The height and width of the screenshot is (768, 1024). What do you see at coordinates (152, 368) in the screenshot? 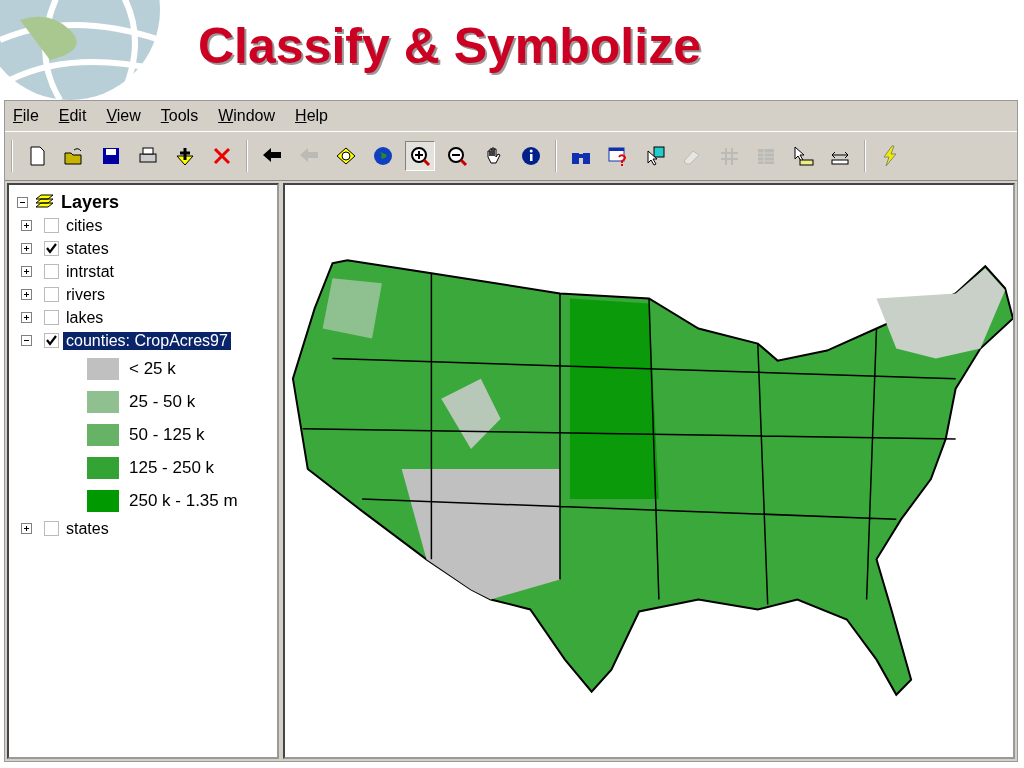
I see `legend-label: < 25 k` at bounding box center [152, 368].